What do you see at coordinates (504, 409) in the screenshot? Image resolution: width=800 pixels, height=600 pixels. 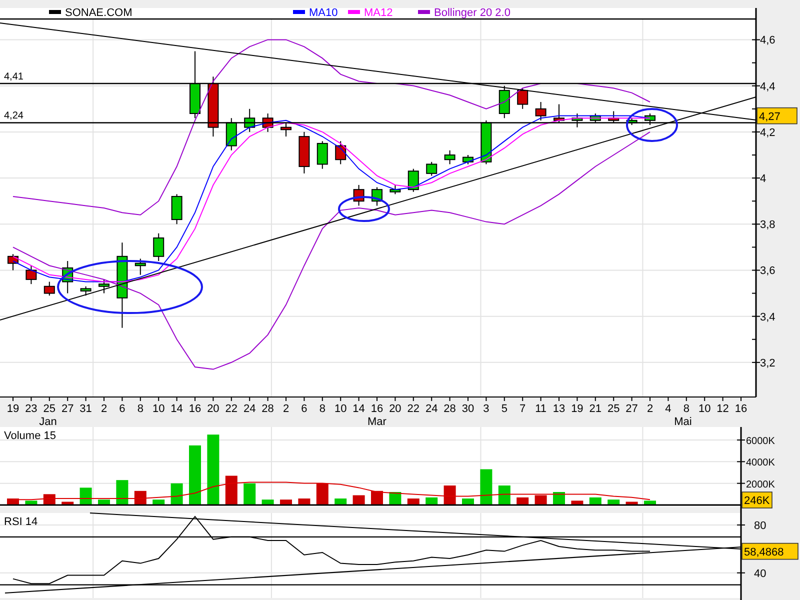 I see `date-label: 5` at bounding box center [504, 409].